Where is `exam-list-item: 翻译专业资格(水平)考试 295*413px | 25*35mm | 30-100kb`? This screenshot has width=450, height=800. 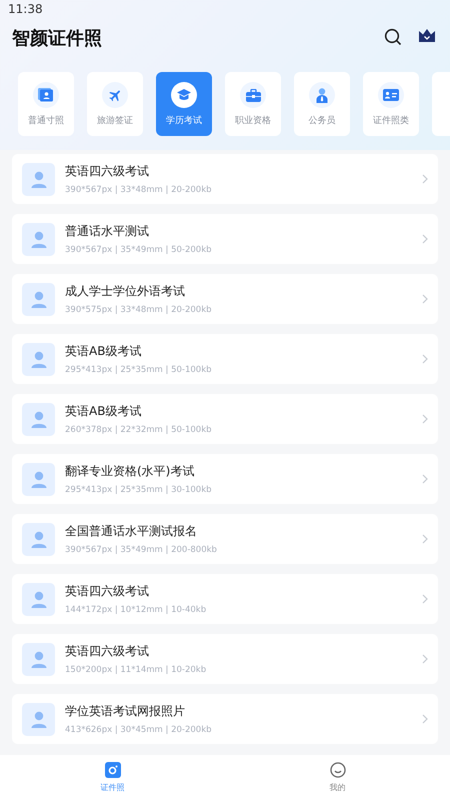 exam-list-item: 翻译专业资格(水平)考试 295*413px | 25*35mm | 30-100kb is located at coordinates (225, 479).